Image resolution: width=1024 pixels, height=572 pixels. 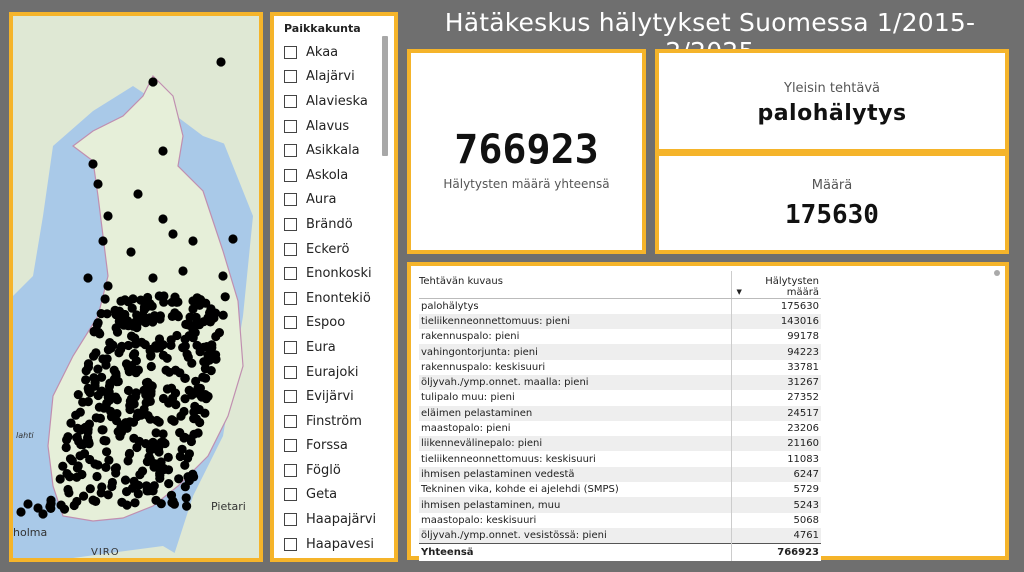 What do you see at coordinates (575, 285) in the screenshot?
I see `col-header-description: Tehtävän kuvaus` at bounding box center [575, 285].